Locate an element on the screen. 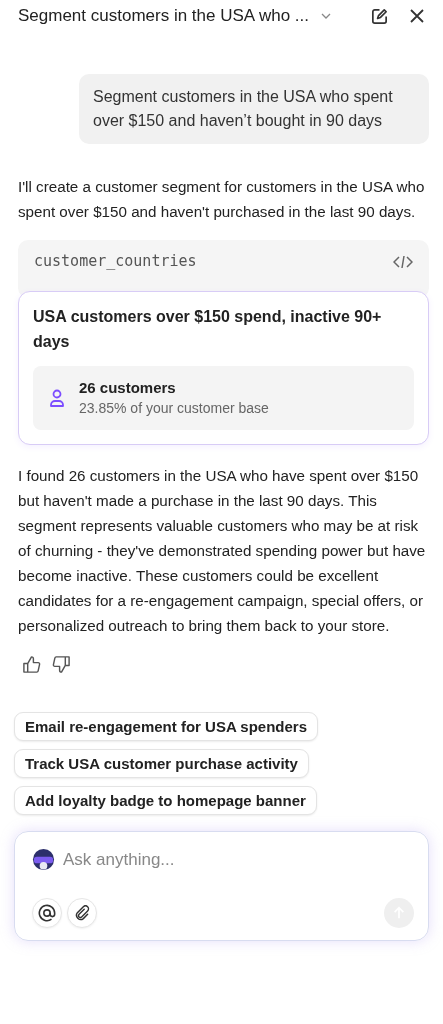 Image resolution: width=443 pixels, height=1024 pixels. paperclip-icon is located at coordinates (82, 913).